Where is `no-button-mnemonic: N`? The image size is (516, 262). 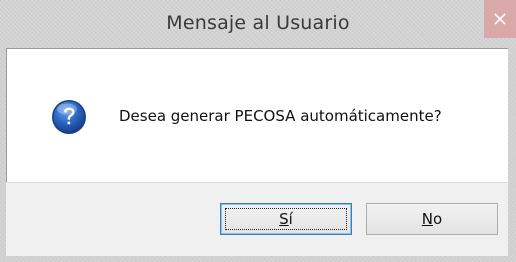
no-button-mnemonic: N is located at coordinates (427, 219).